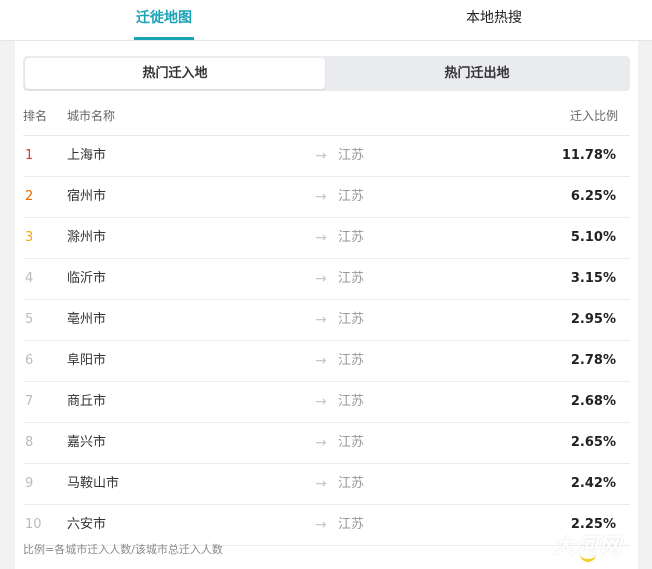  What do you see at coordinates (593, 116) in the screenshot?
I see `header-ratio: 迁入比例` at bounding box center [593, 116].